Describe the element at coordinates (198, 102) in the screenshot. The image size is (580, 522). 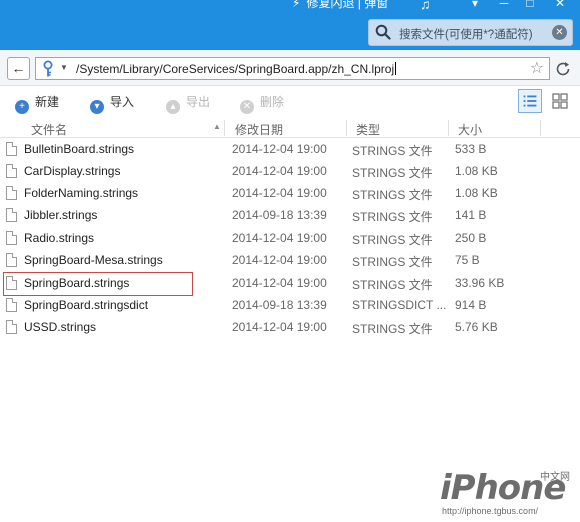
I see `export-label: 导出` at that location.